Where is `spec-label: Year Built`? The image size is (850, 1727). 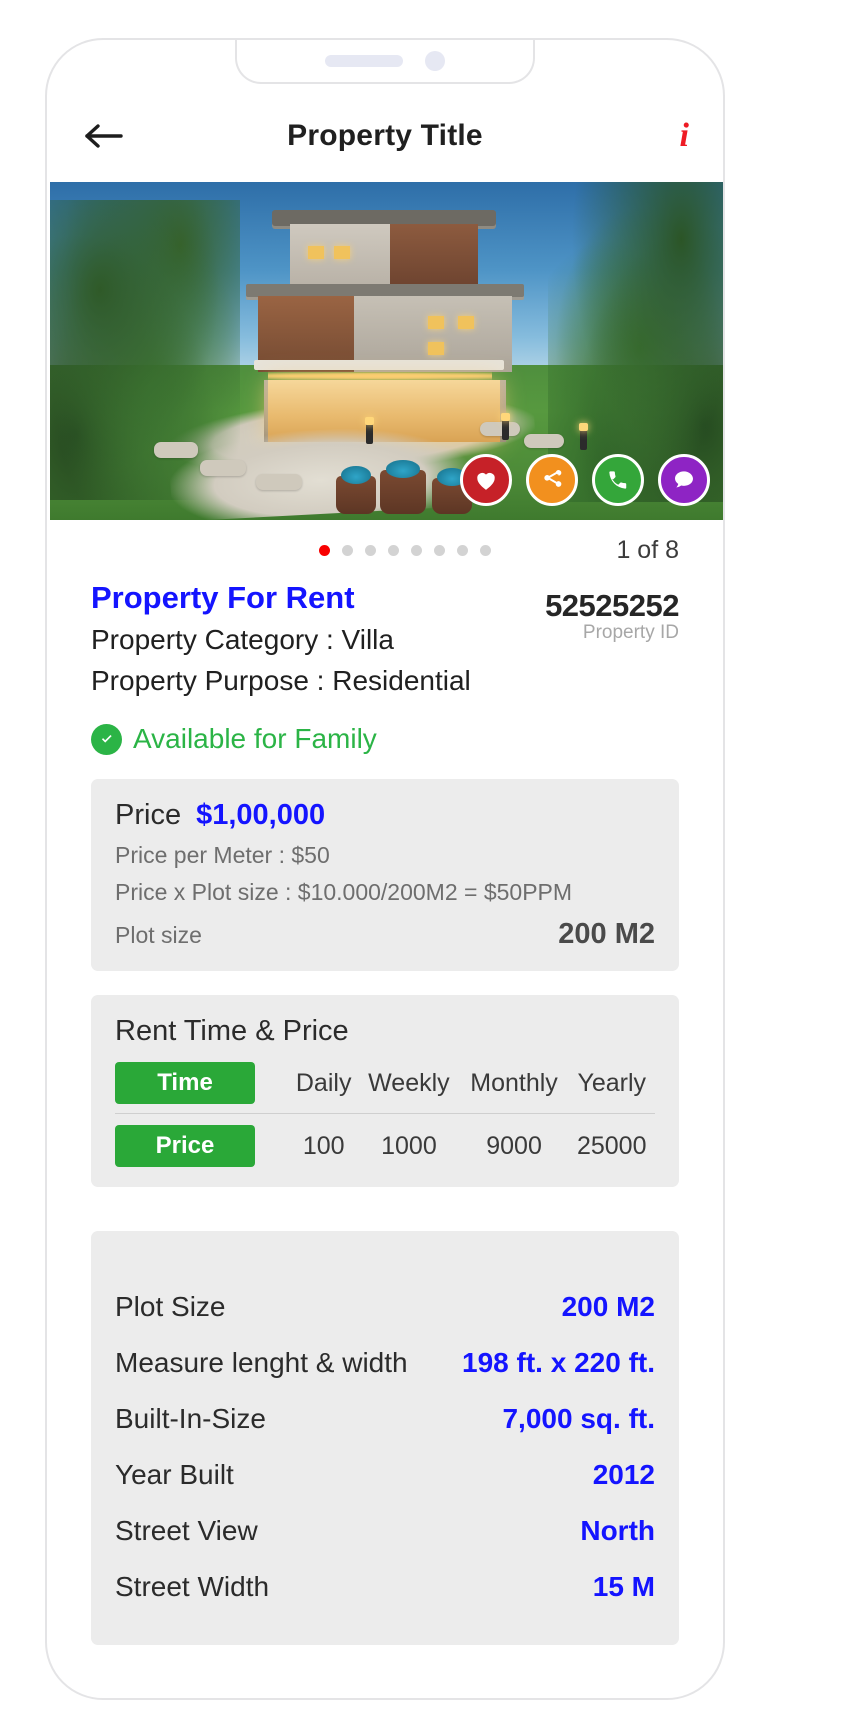 spec-label: Year Built is located at coordinates (174, 1475).